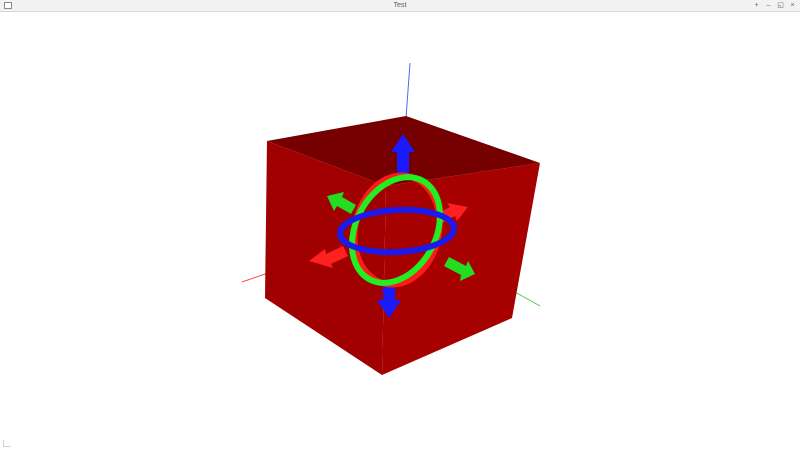 The height and width of the screenshot is (450, 800). Describe the element at coordinates (6, 443) in the screenshot. I see `resize-grip` at that location.